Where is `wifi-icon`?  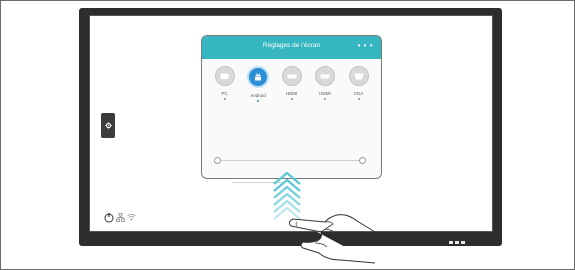
wifi-icon is located at coordinates (131, 217).